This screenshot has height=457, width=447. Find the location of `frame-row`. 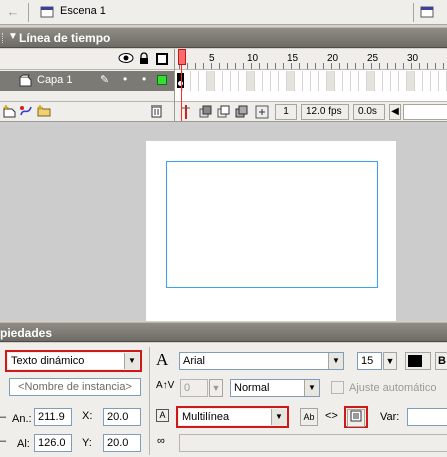

frame-row is located at coordinates (311, 81).